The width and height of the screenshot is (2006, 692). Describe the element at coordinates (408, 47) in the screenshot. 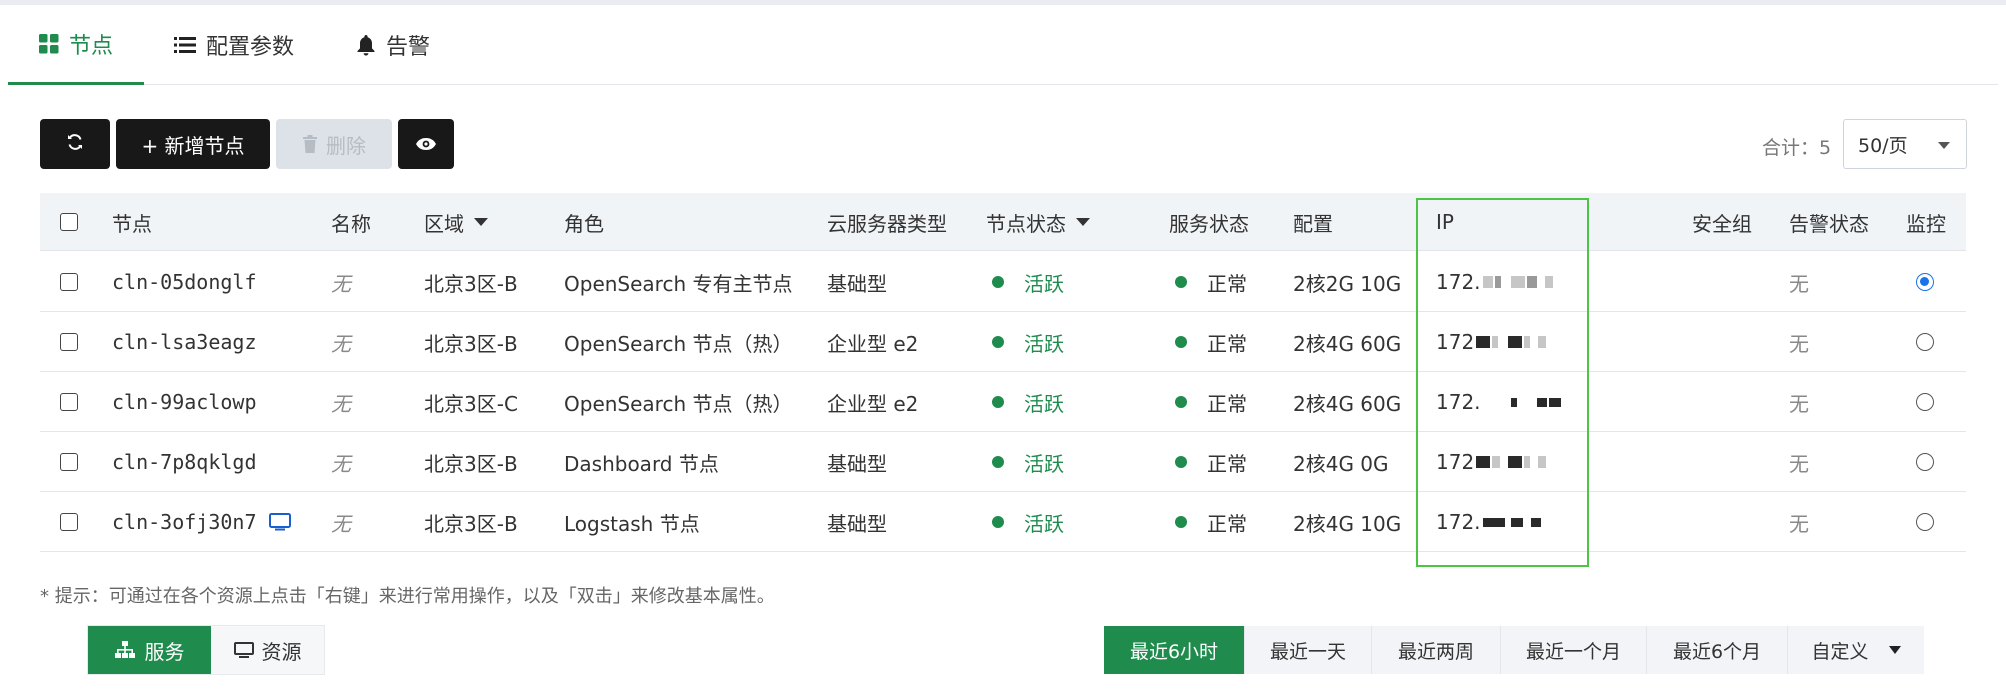

I see `tab-alerts-label: 告警` at that location.